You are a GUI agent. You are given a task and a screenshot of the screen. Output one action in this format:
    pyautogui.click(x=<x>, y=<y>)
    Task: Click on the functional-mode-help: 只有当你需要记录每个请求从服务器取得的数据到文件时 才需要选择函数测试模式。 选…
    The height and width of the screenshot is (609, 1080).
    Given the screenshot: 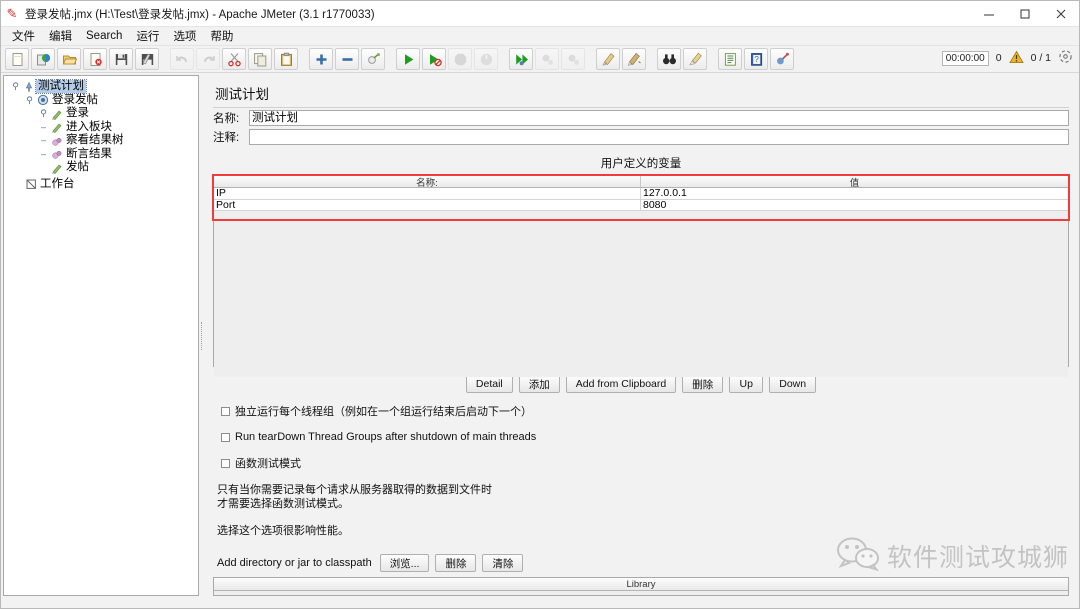 What is the action you would take?
    pyautogui.click(x=643, y=510)
    